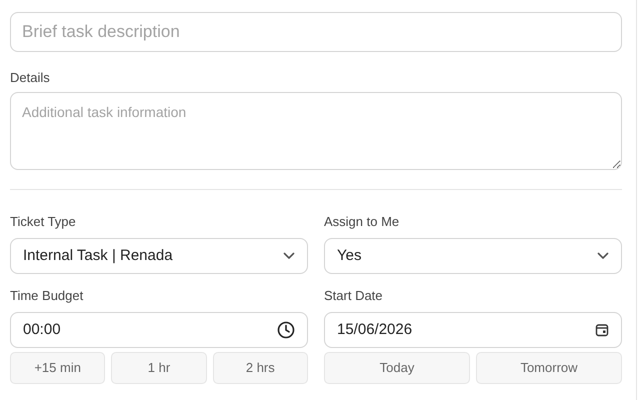 The height and width of the screenshot is (400, 640). I want to click on preset-button: 2 hrs, so click(260, 368).